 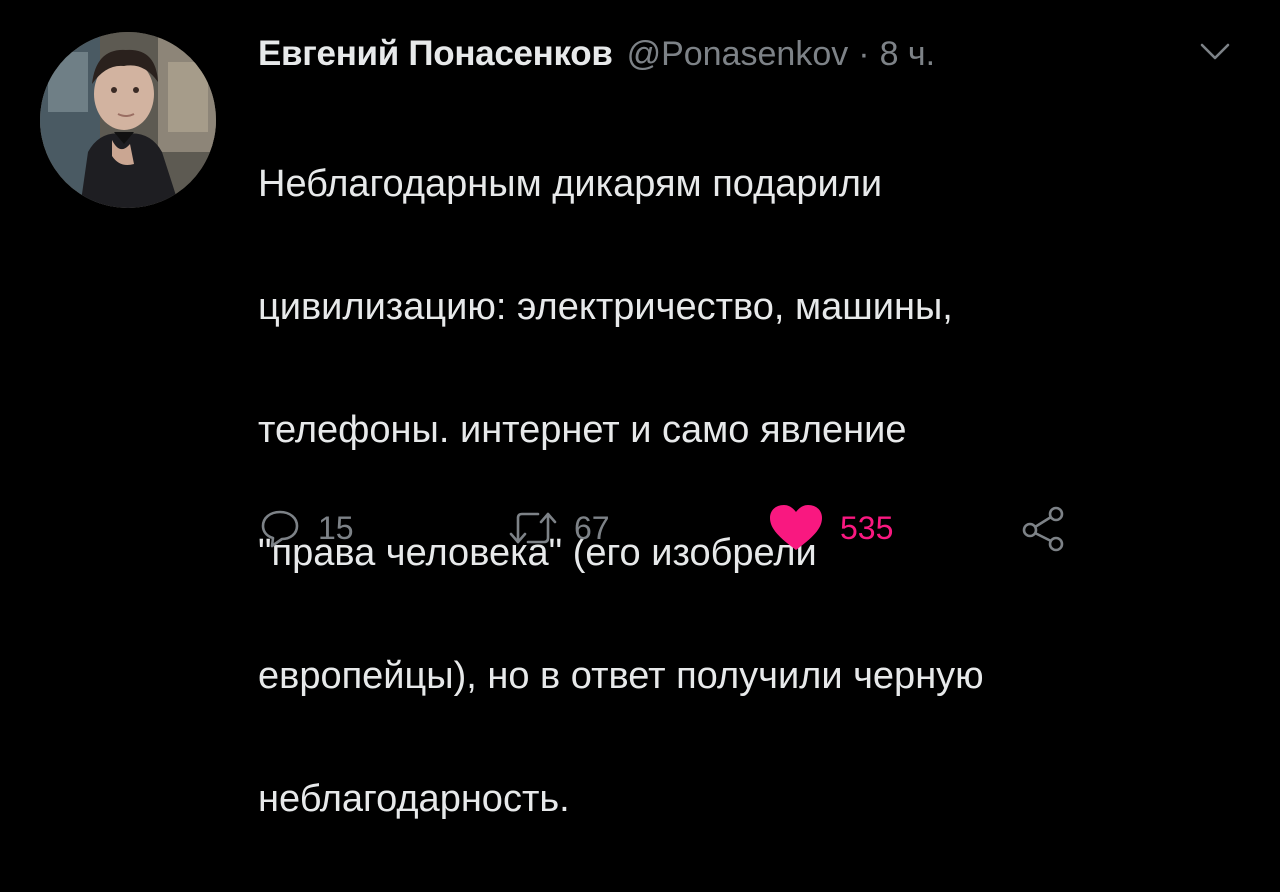 I want to click on tweet-header: Евгений Понасенков @Ponasenkov · 8 ч., so click(x=596, y=56).